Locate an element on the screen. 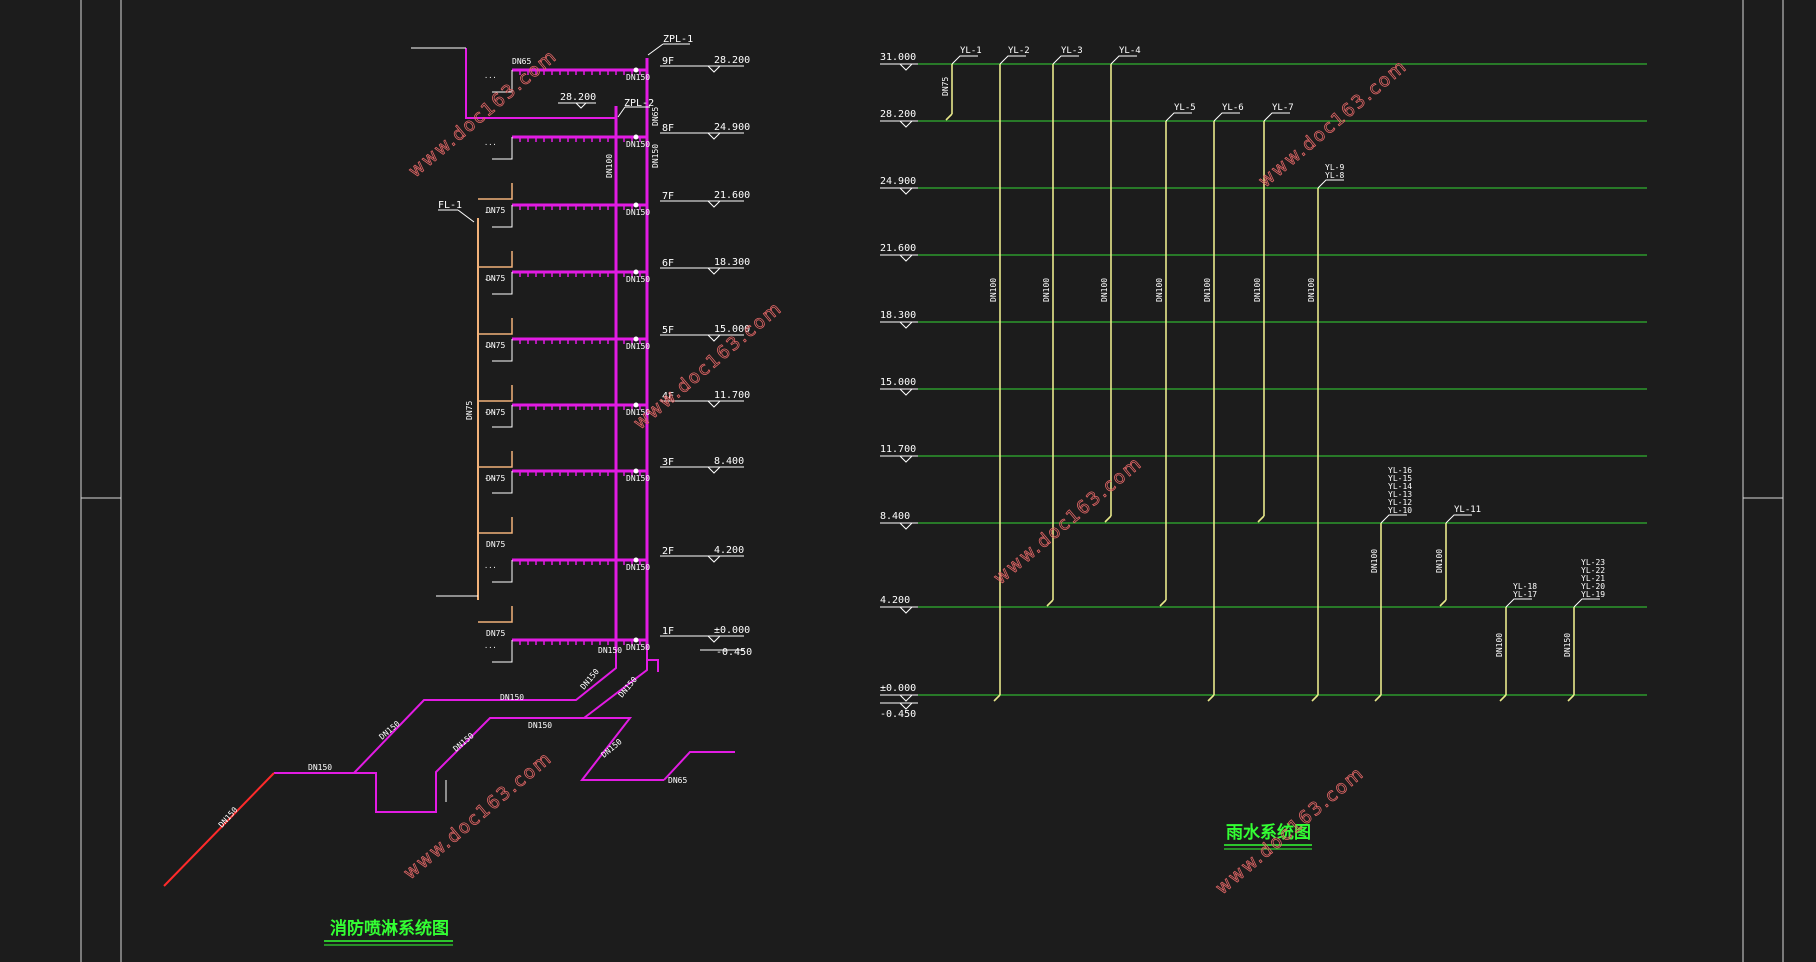 The image size is (1816, 962). pipe-tag-label: YL-3 is located at coordinates (1072, 51).